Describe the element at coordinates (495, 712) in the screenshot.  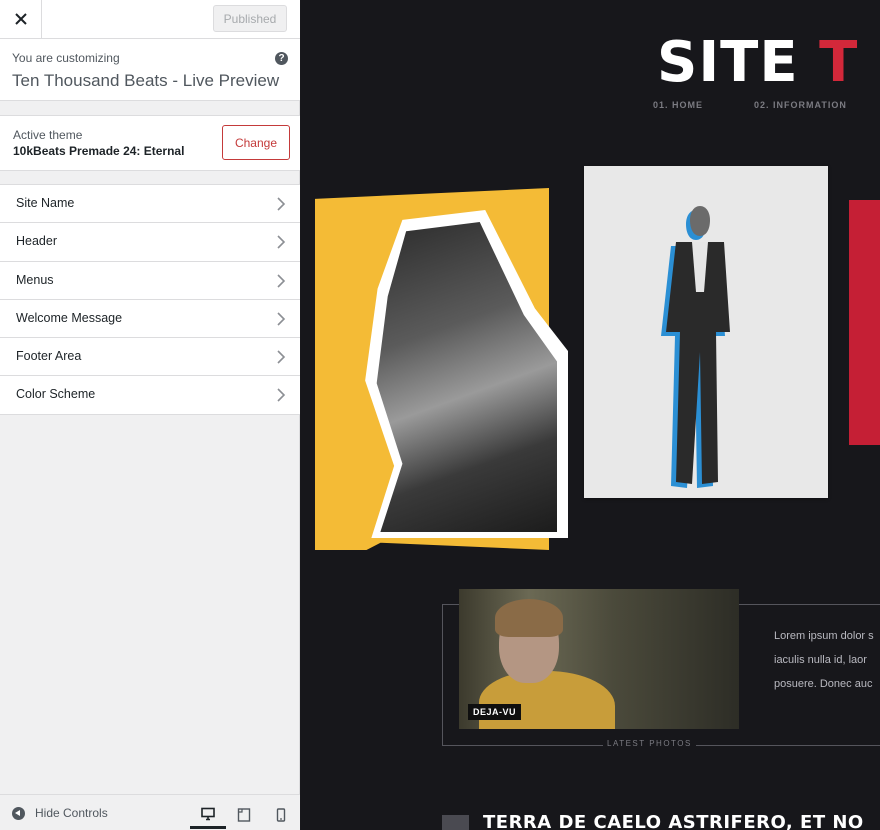
I see `photo-caption-tag: DEJA-VU` at that location.